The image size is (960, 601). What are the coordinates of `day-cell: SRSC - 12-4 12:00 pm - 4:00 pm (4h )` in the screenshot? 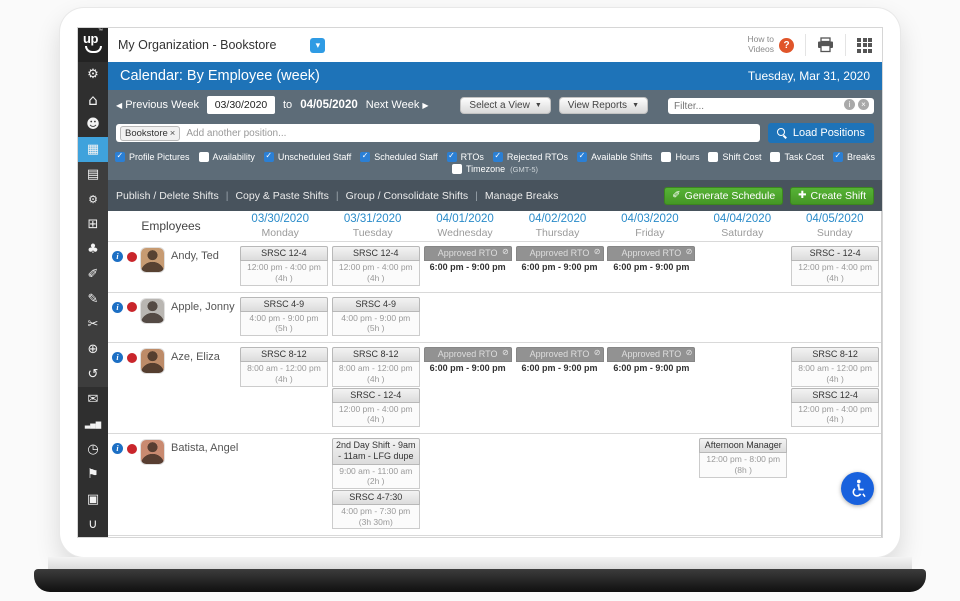 It's located at (835, 266).